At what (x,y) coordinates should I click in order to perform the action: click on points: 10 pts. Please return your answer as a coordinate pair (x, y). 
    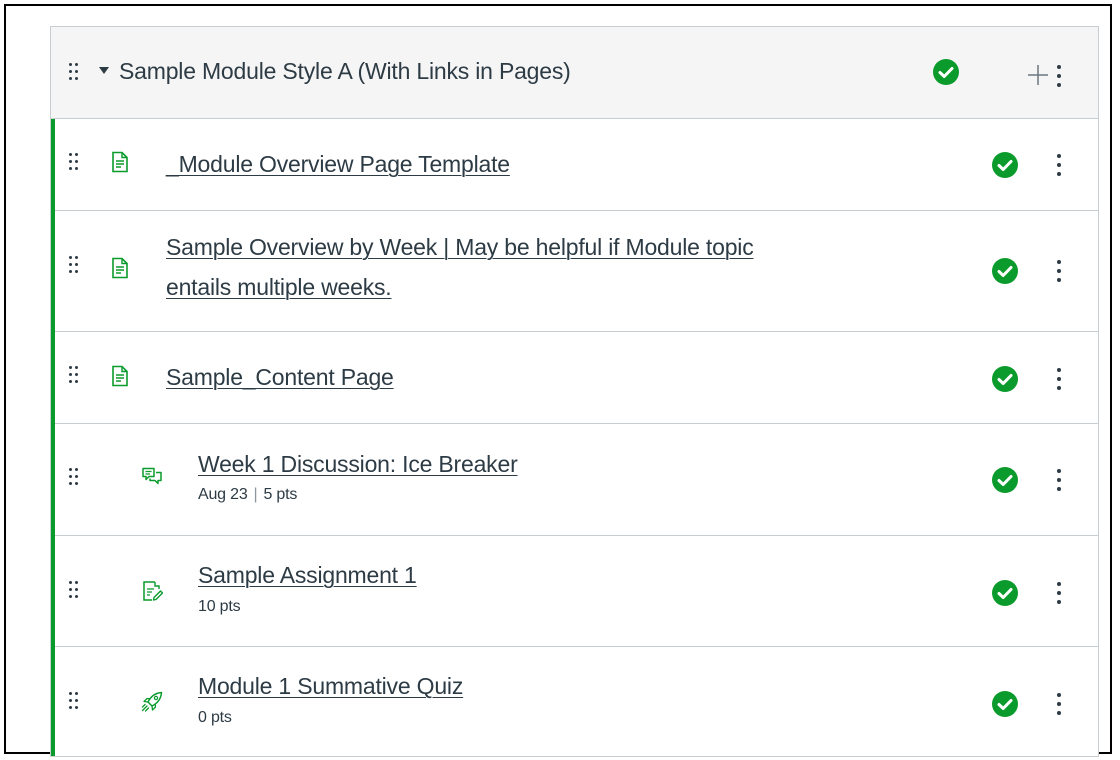
    Looking at the image, I should click on (219, 606).